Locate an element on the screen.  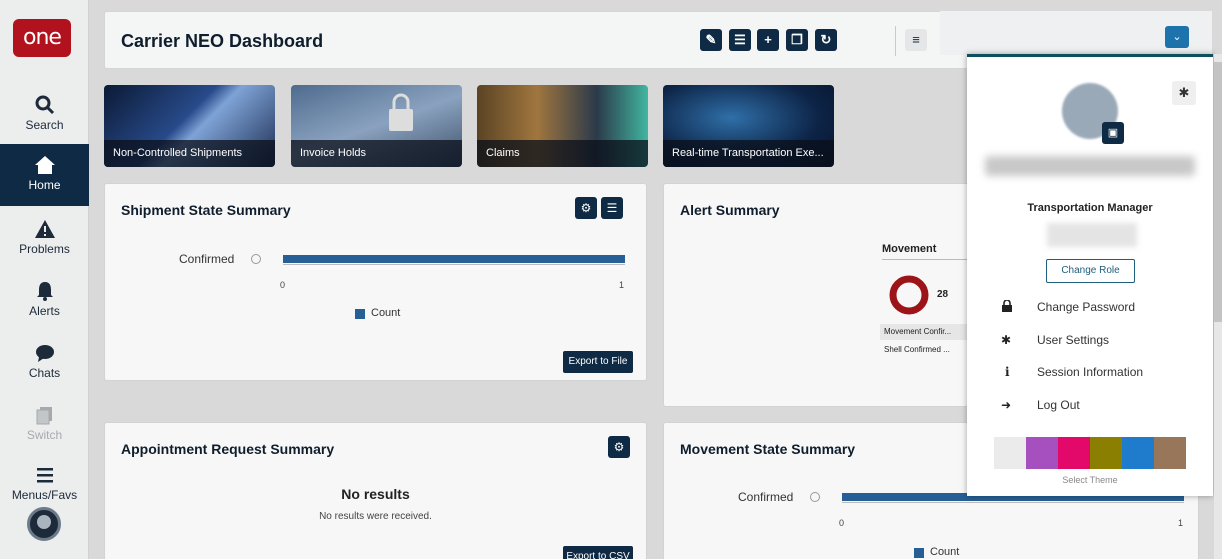
empty-title: No results is located at coordinates (375, 494).